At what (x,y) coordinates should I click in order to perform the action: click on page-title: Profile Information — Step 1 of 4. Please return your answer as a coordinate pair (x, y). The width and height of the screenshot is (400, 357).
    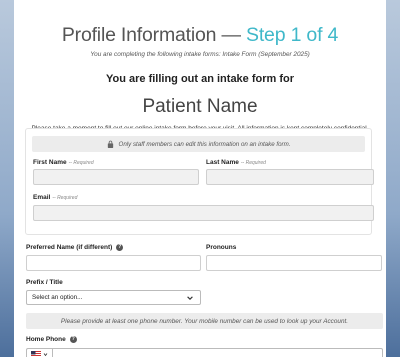
    Looking at the image, I should click on (200, 35).